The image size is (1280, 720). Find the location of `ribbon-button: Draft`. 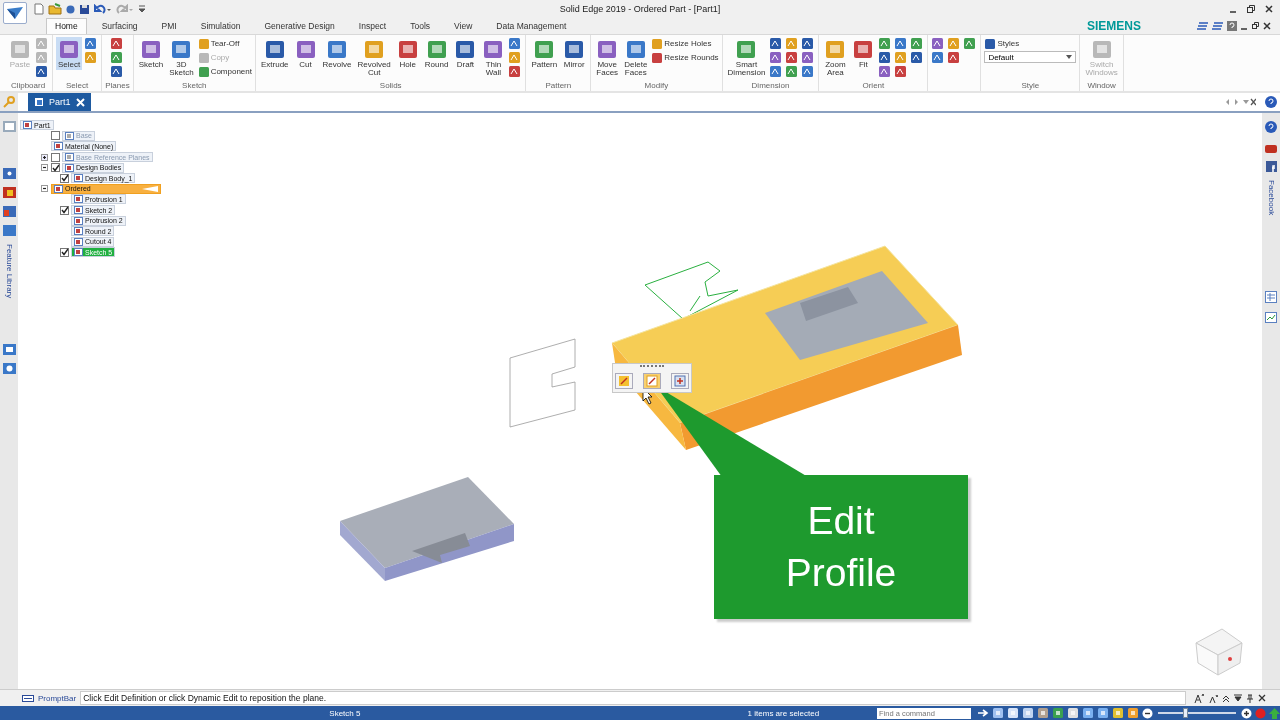

ribbon-button: Draft is located at coordinates (465, 53).